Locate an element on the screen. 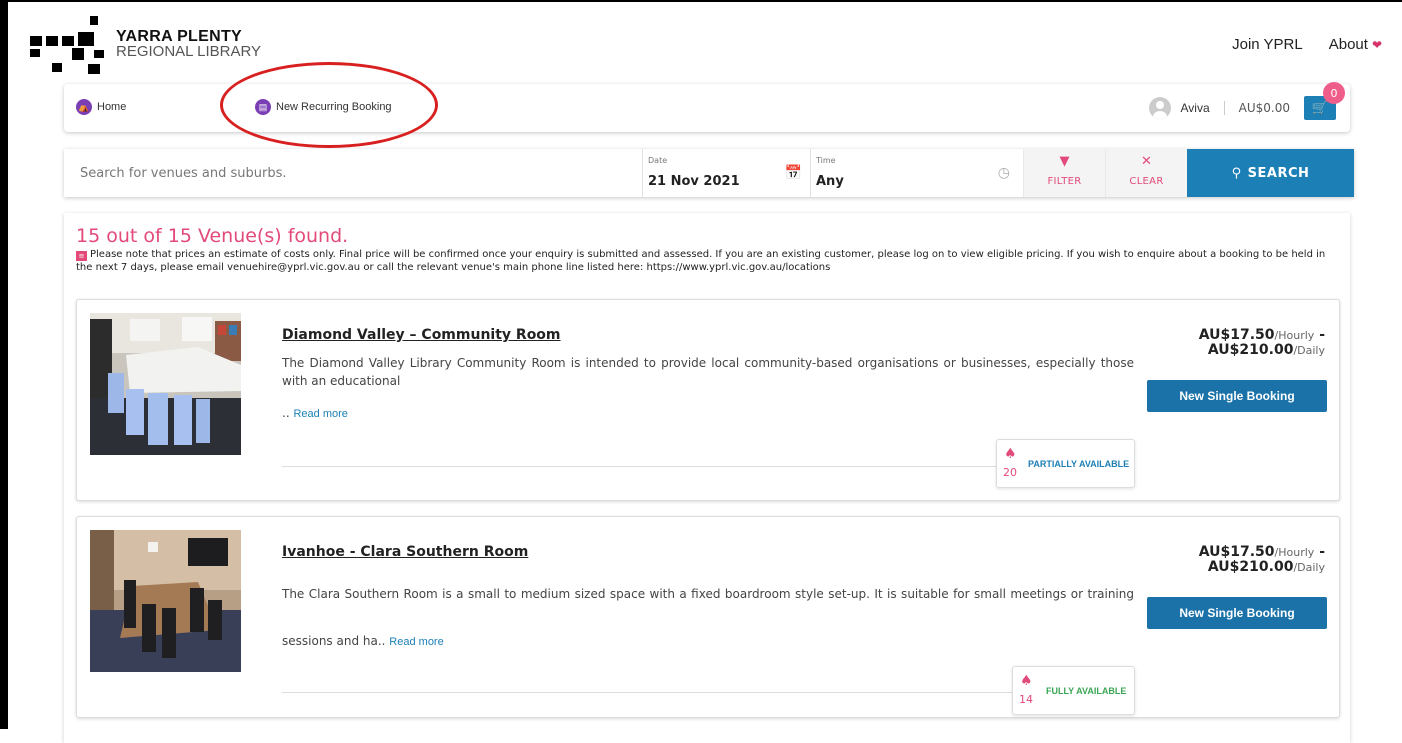  search-icon: ⚲ is located at coordinates (1236, 173).